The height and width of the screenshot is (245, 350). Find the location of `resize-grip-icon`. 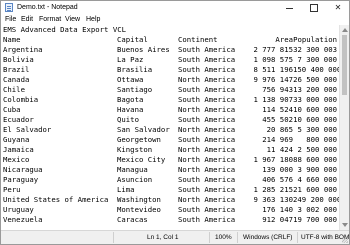

resize-grip-icon is located at coordinates (345, 240).